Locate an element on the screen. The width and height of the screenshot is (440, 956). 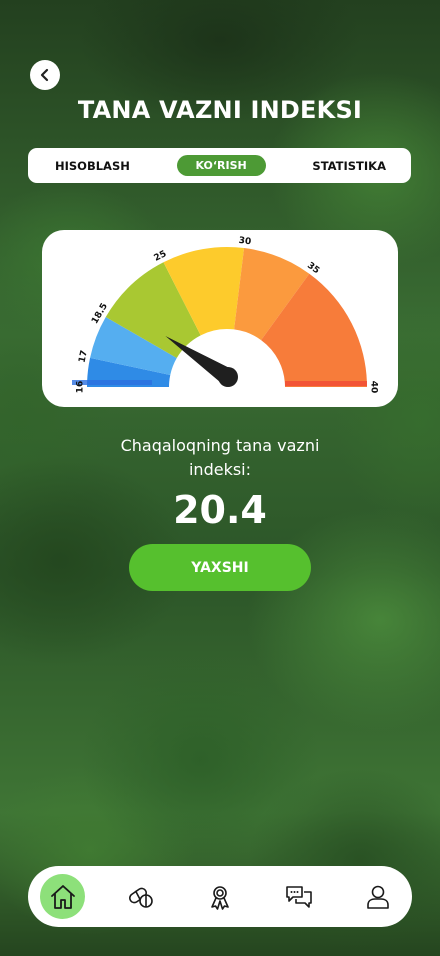
pills-icon is located at coordinates (141, 897).